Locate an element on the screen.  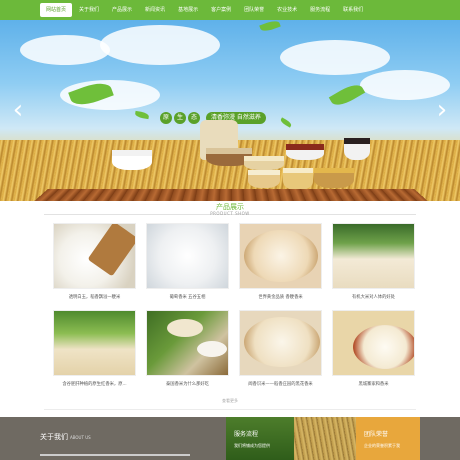
product-card: 泰国香米为什么那好吃 is located at coordinates (187, 348).